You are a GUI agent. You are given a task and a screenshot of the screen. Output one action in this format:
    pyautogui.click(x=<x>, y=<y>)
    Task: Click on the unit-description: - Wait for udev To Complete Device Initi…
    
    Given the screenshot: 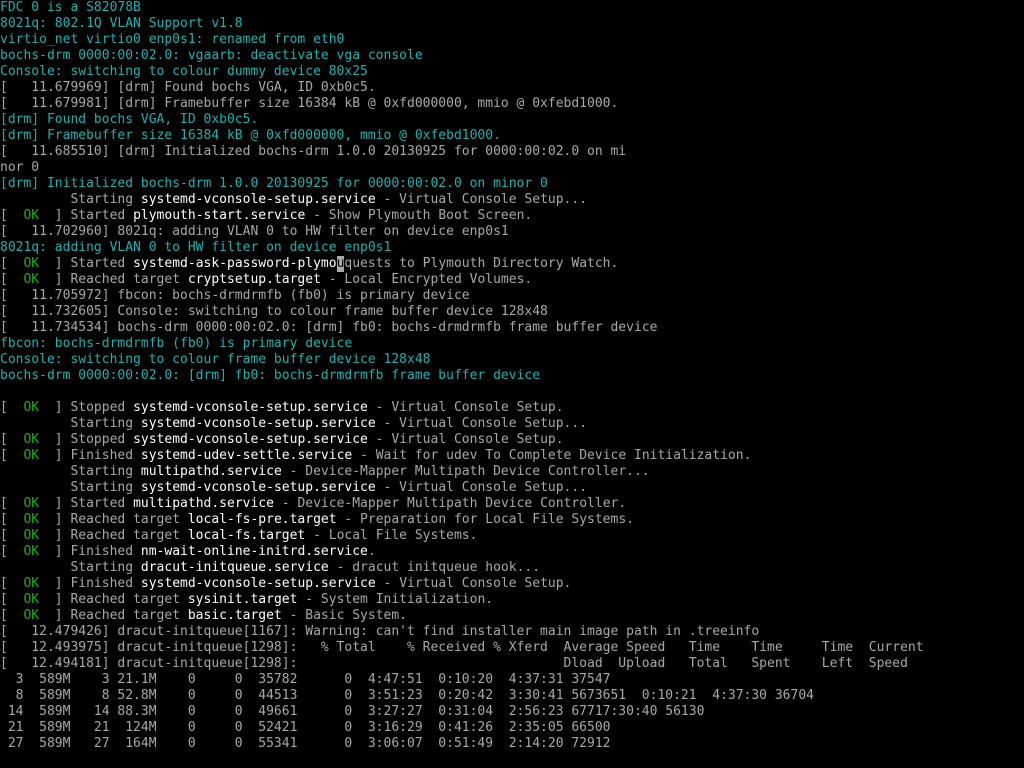 What is the action you would take?
    pyautogui.click(x=552, y=455)
    